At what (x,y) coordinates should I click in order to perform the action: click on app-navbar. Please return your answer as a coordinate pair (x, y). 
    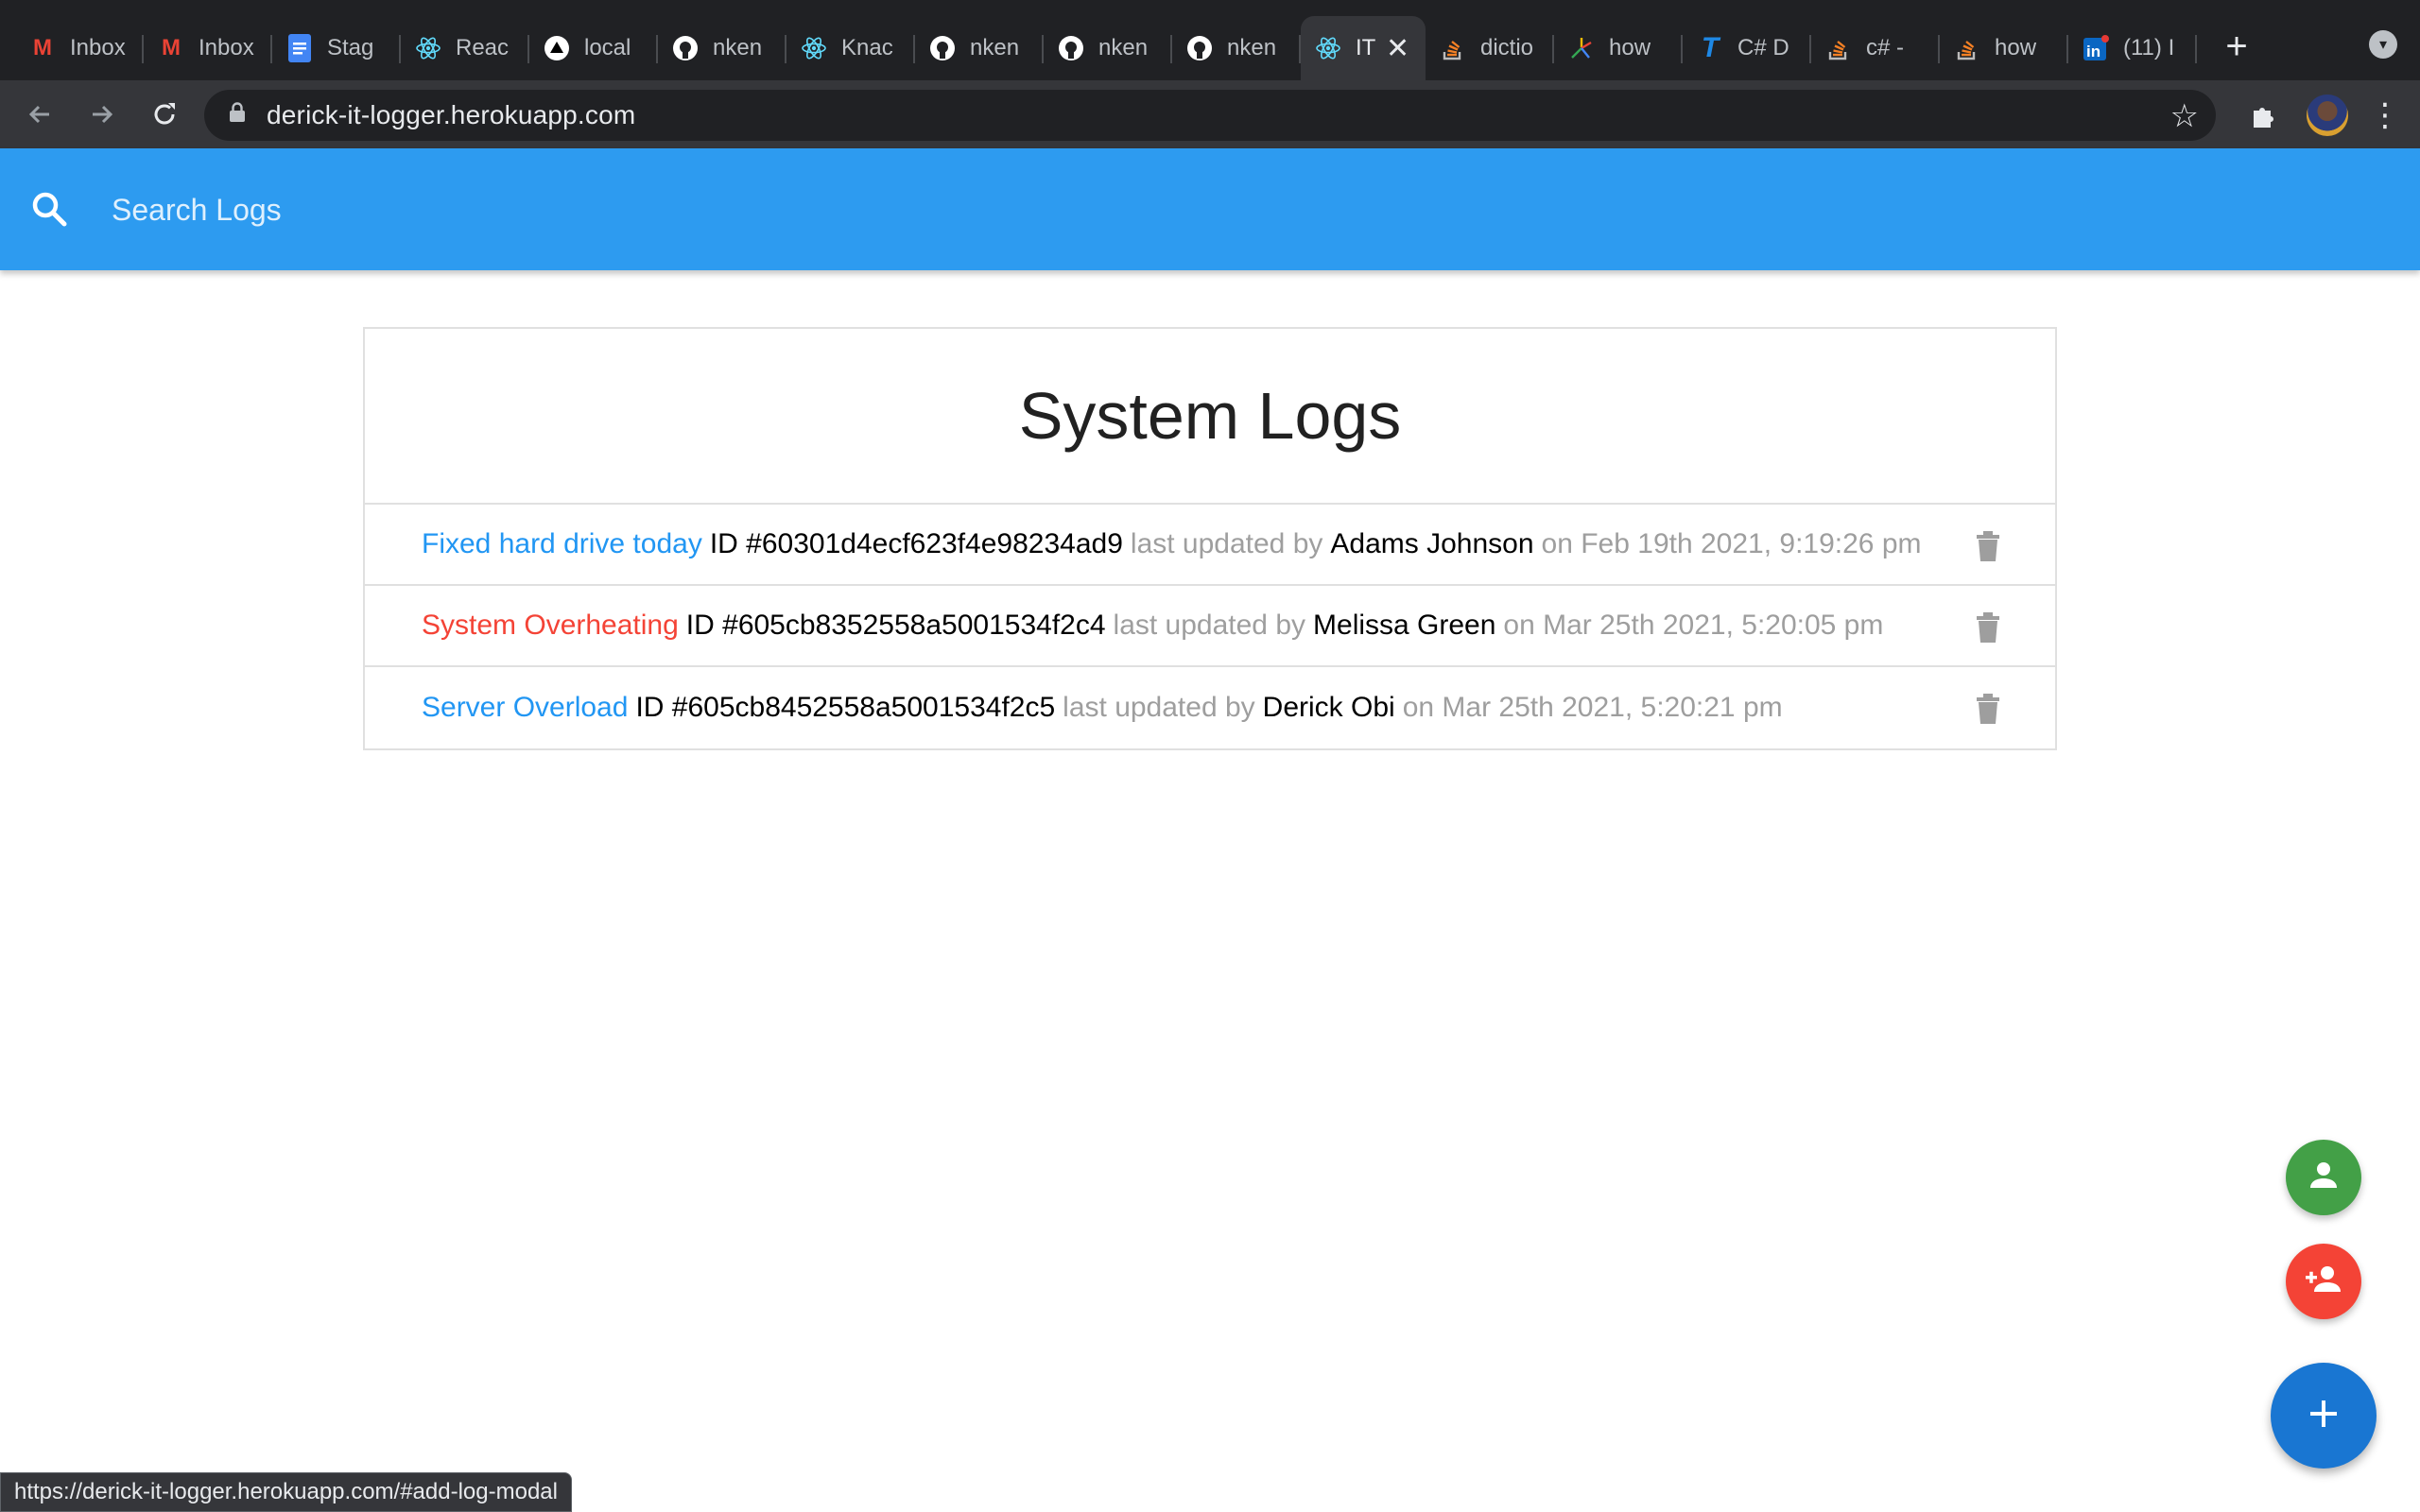
    Looking at the image, I should click on (1210, 209).